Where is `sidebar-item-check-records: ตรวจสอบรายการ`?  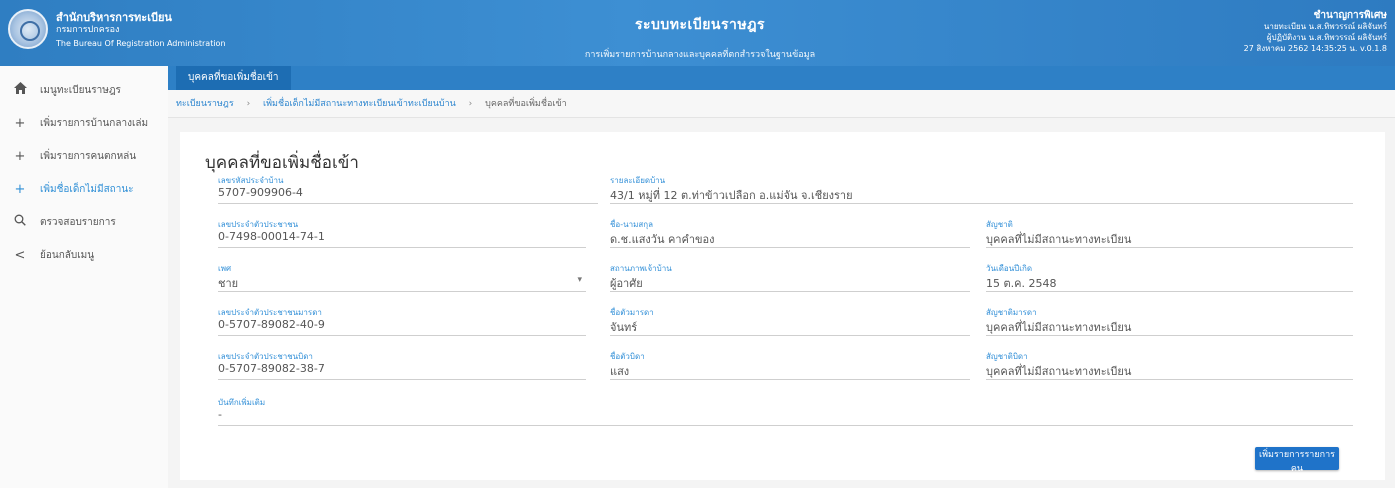 sidebar-item-check-records: ตรวจสอบรายการ is located at coordinates (84, 222).